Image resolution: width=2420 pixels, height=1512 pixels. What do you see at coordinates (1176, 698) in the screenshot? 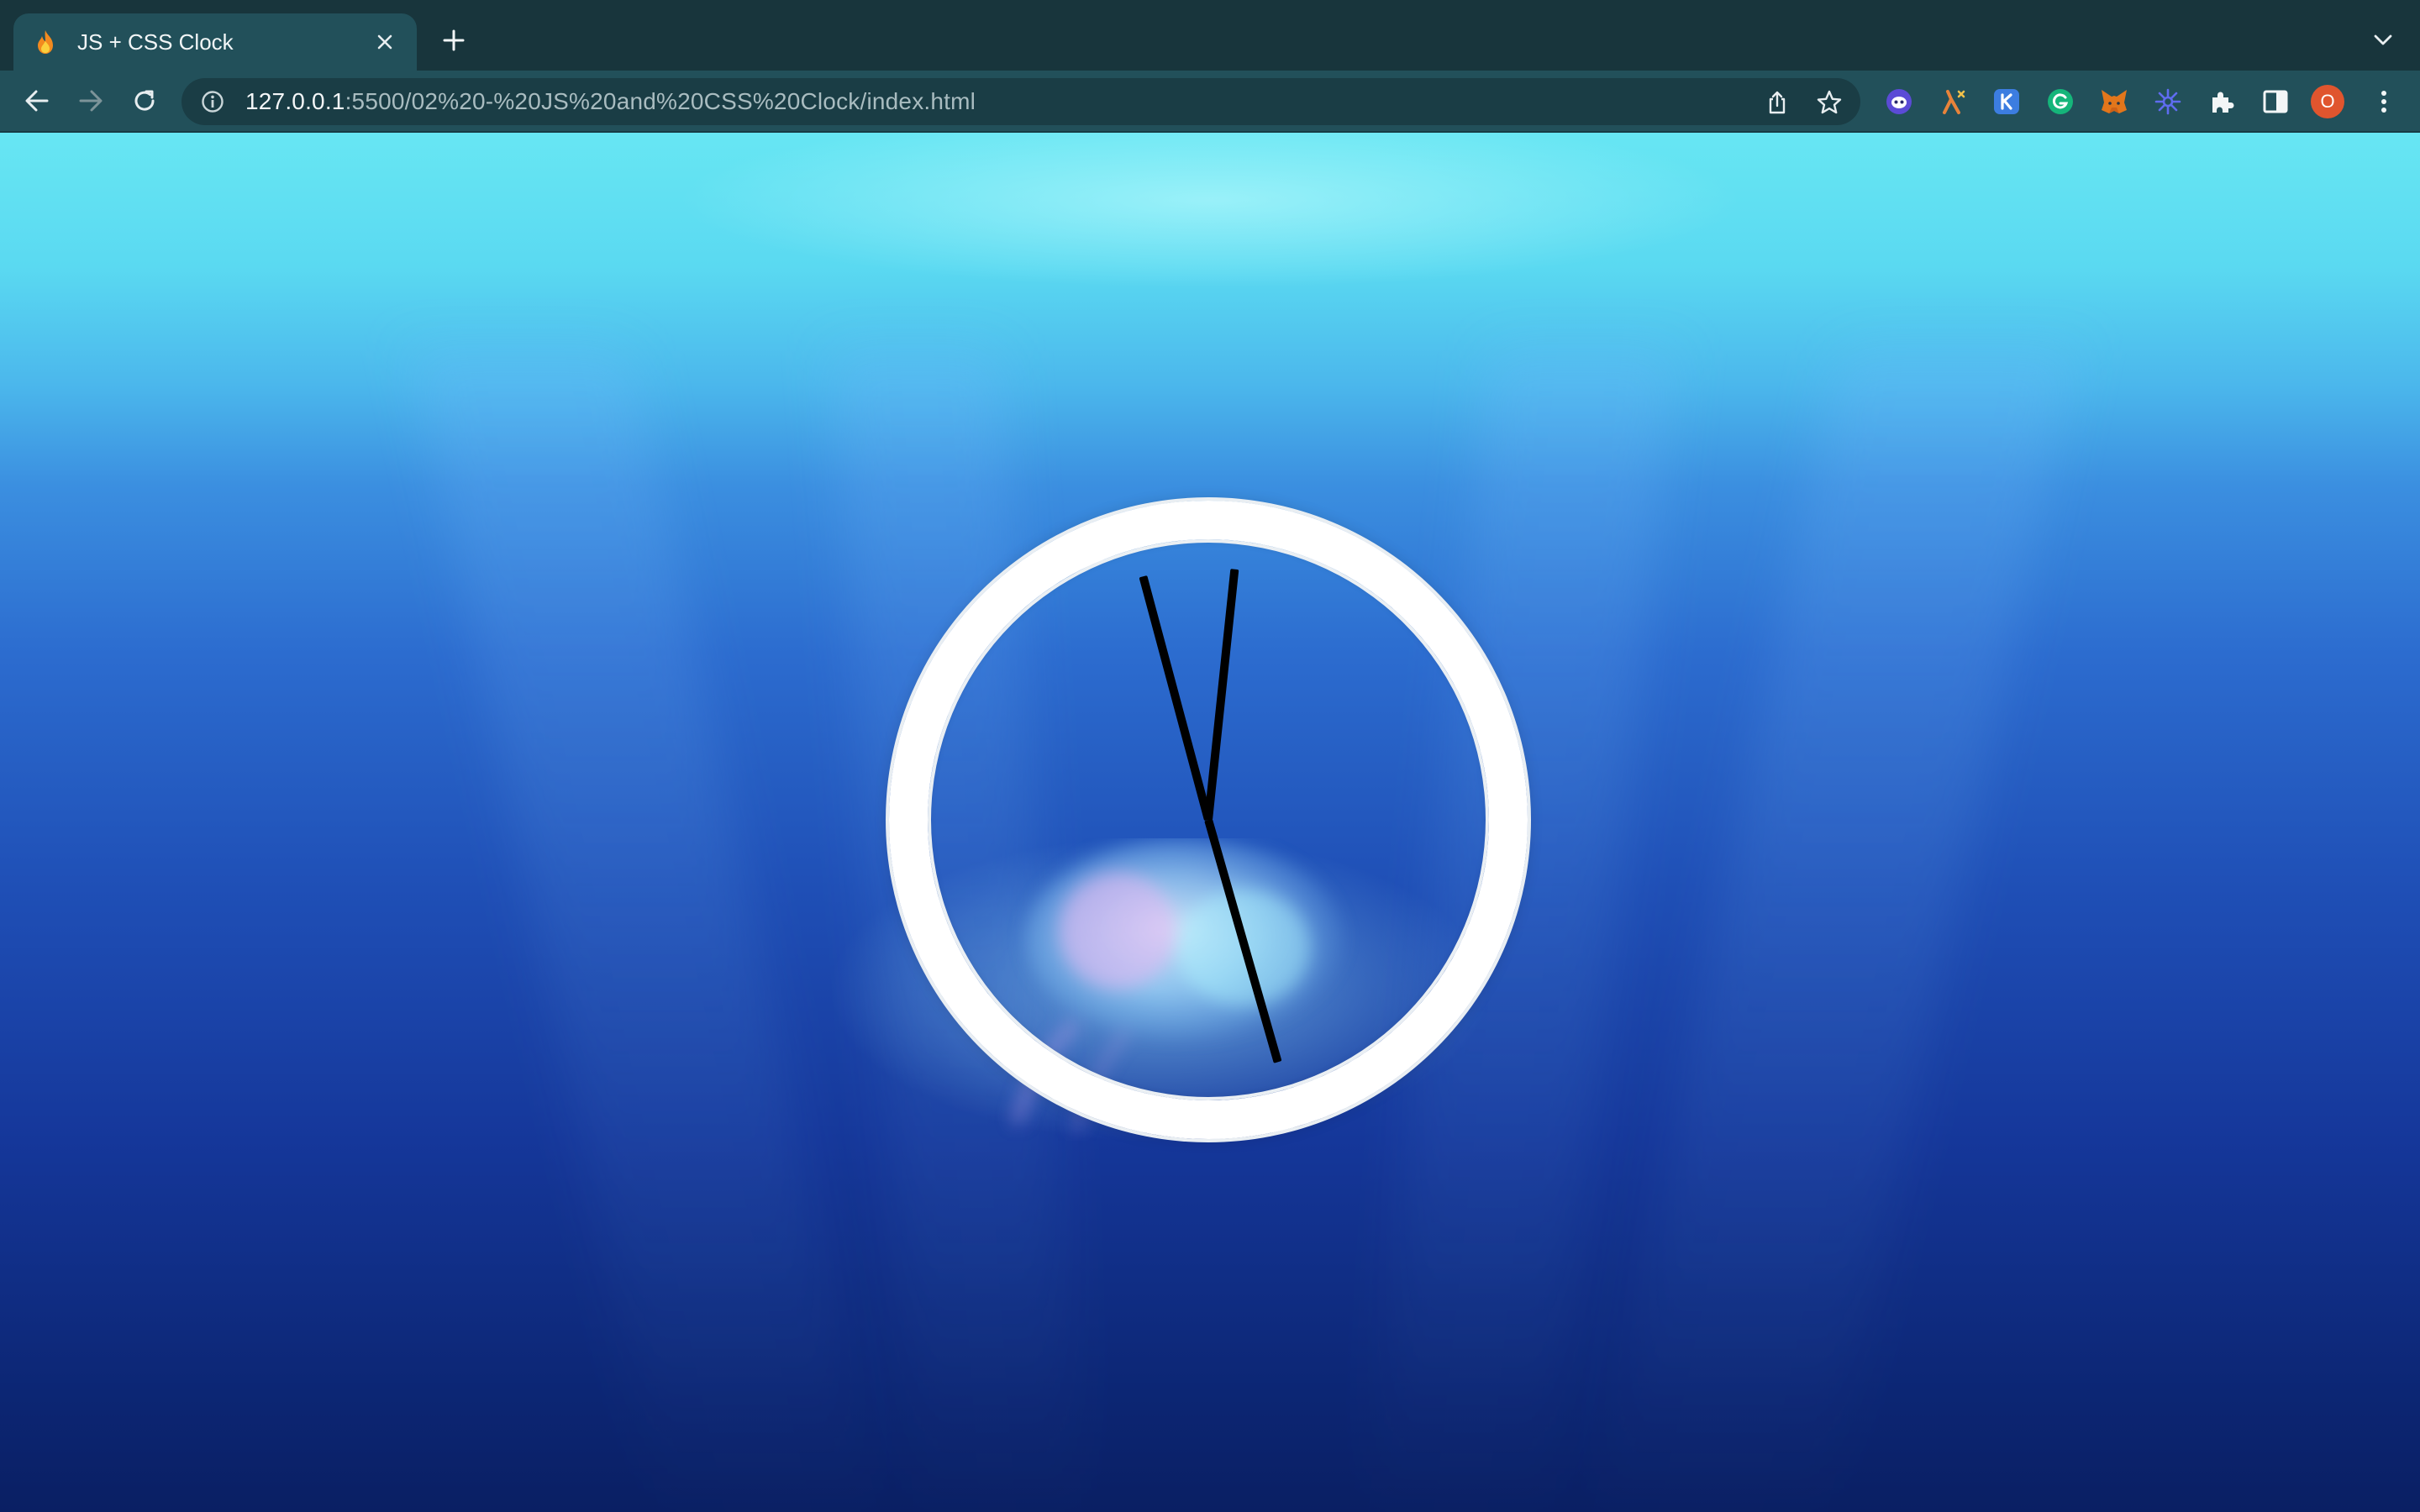
I see `minute-hand` at bounding box center [1176, 698].